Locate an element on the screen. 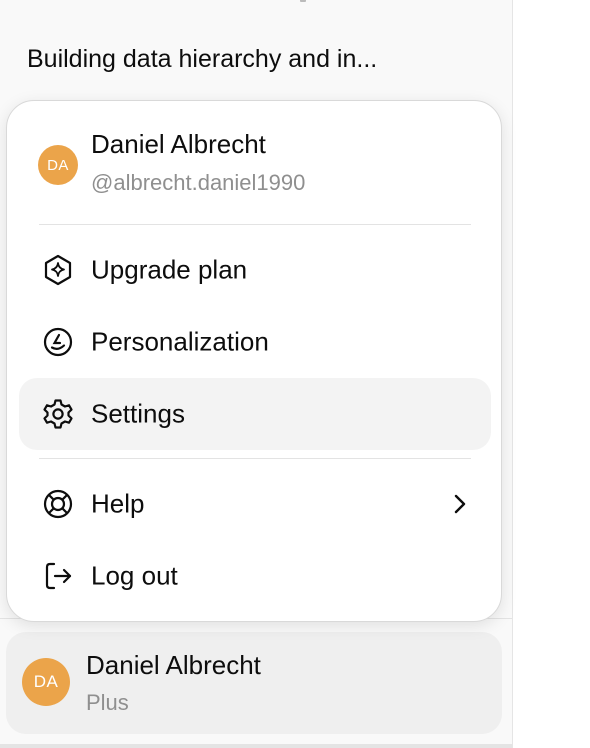 The image size is (590, 748). personalization-icon is located at coordinates (58, 342).